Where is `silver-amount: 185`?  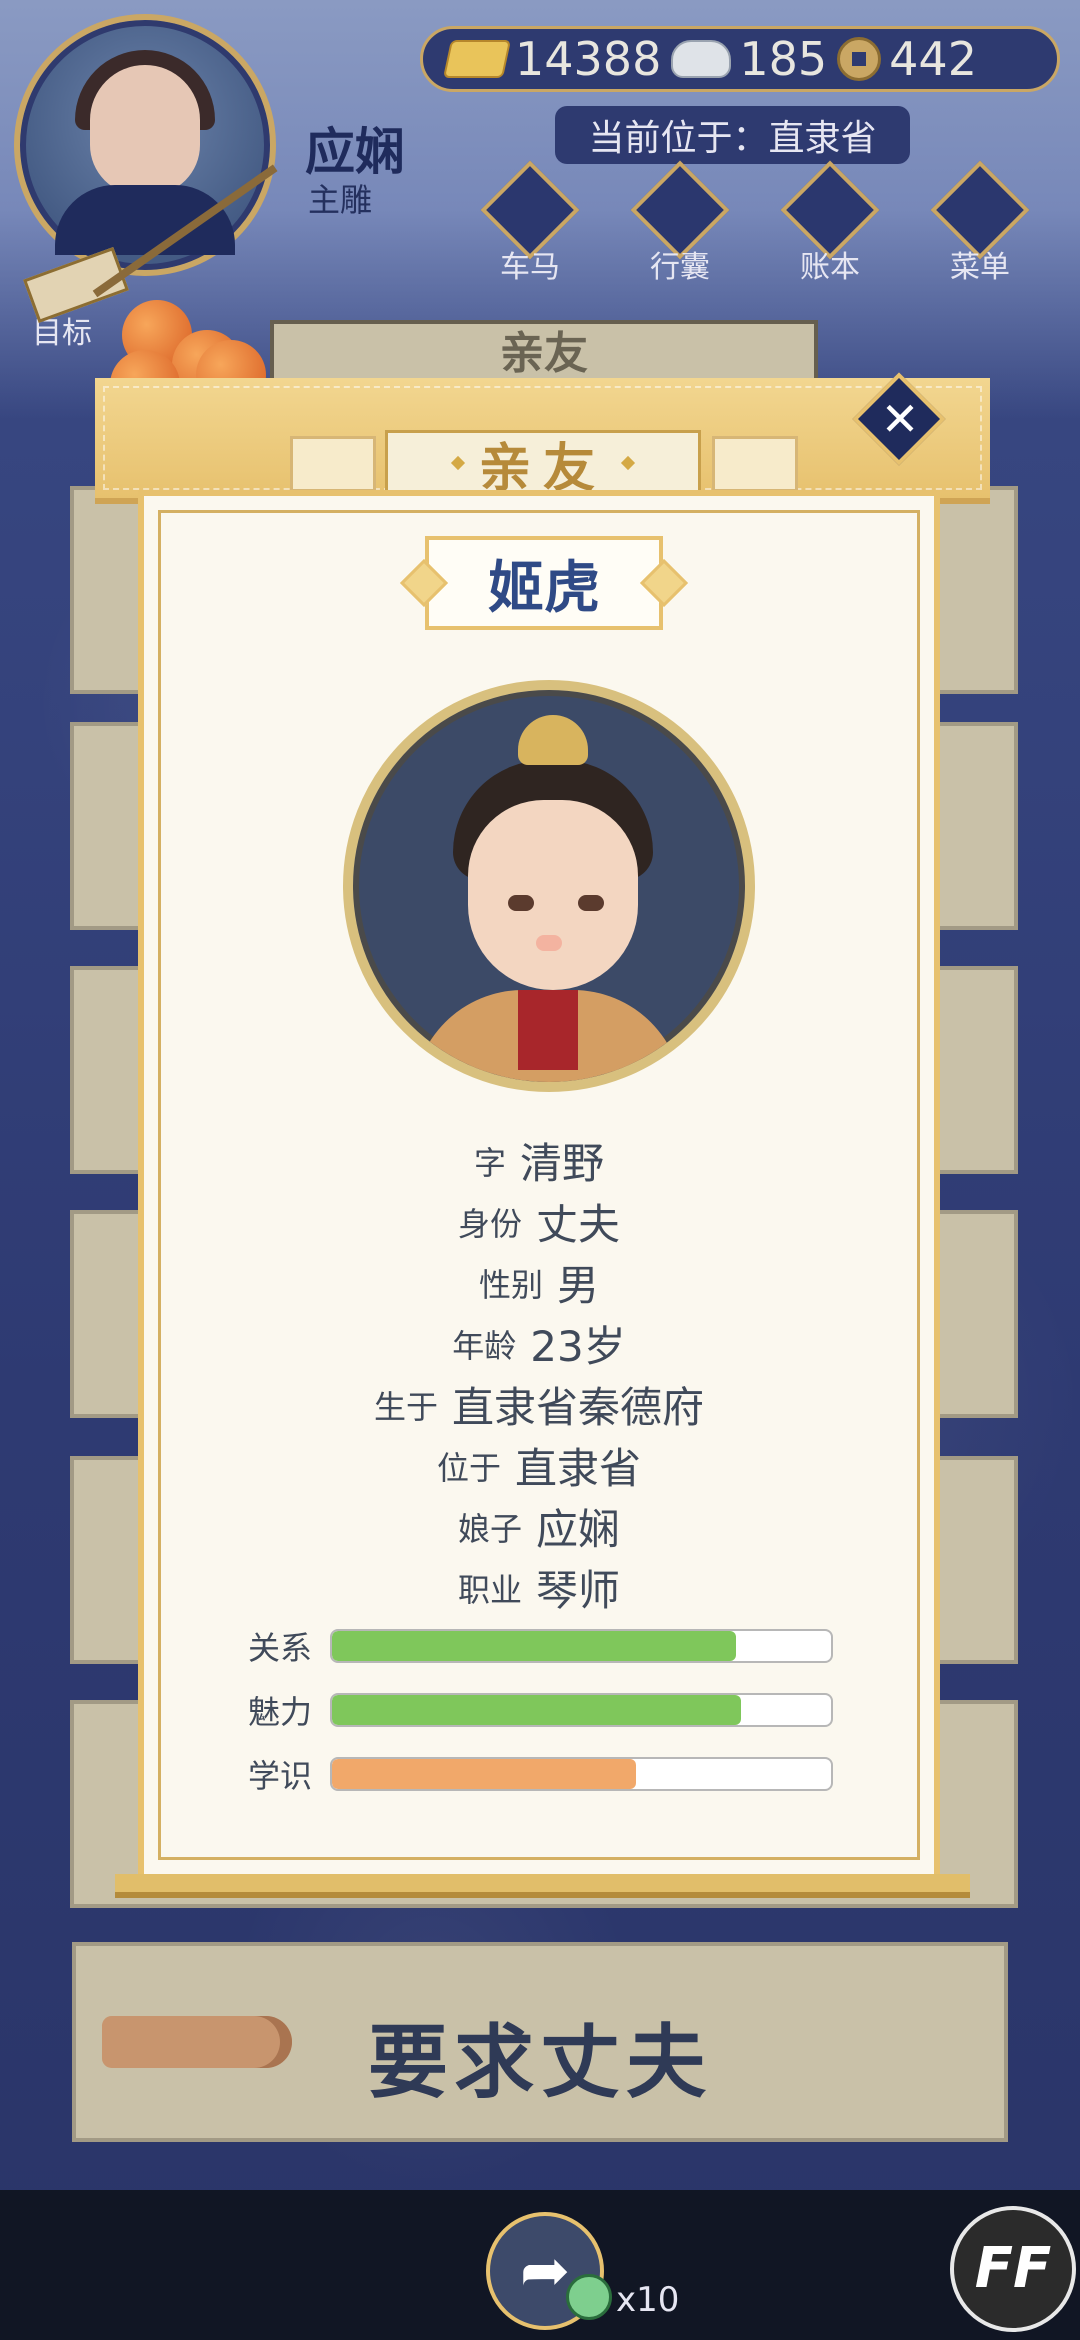 silver-amount: 185 is located at coordinates (783, 59).